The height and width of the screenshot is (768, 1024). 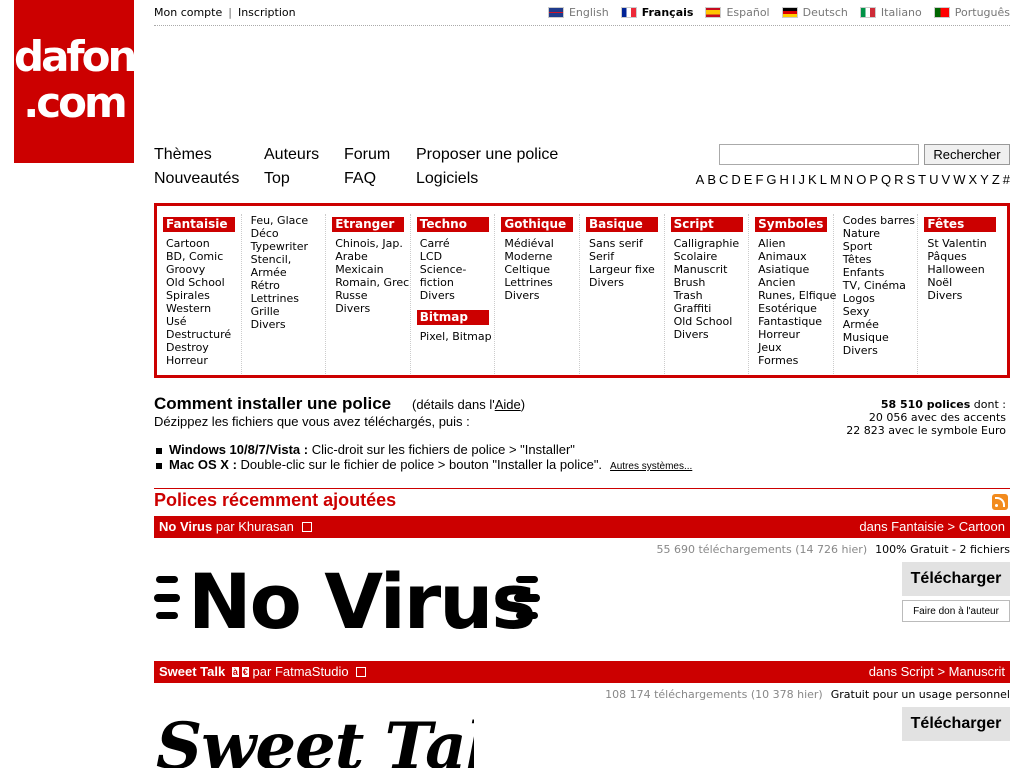 I want to click on category-heading: Script, so click(x=706, y=224).